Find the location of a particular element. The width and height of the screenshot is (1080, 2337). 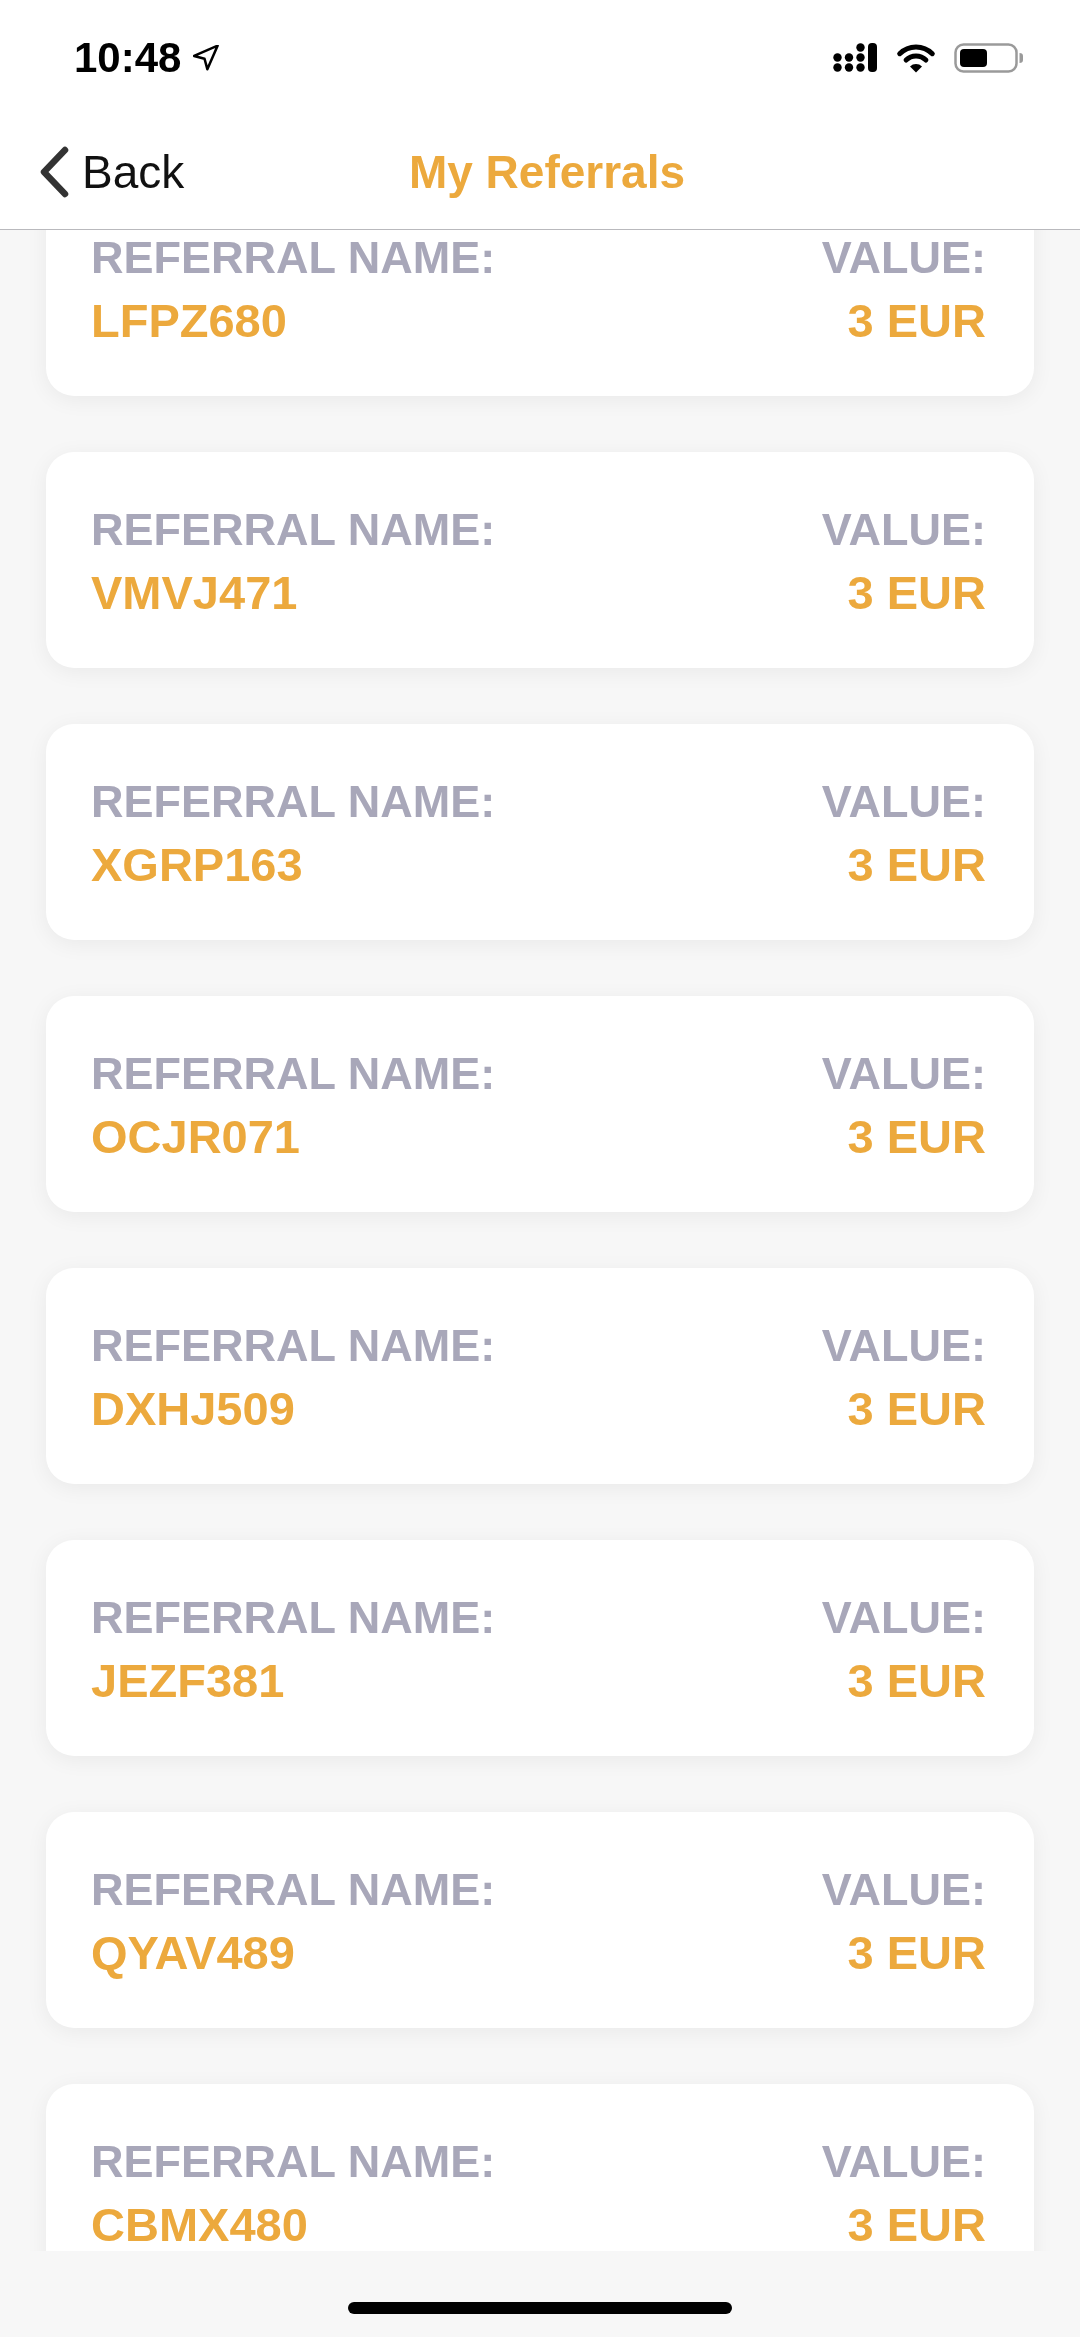

home-indicator is located at coordinates (540, 2308).